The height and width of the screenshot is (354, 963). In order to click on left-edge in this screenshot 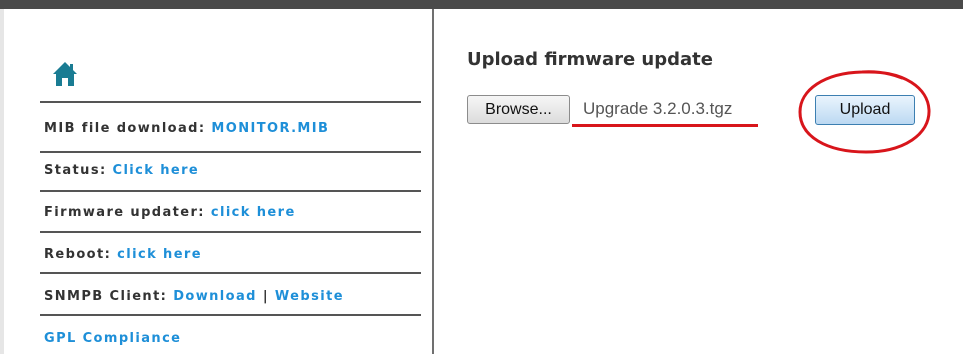, I will do `click(2, 181)`.